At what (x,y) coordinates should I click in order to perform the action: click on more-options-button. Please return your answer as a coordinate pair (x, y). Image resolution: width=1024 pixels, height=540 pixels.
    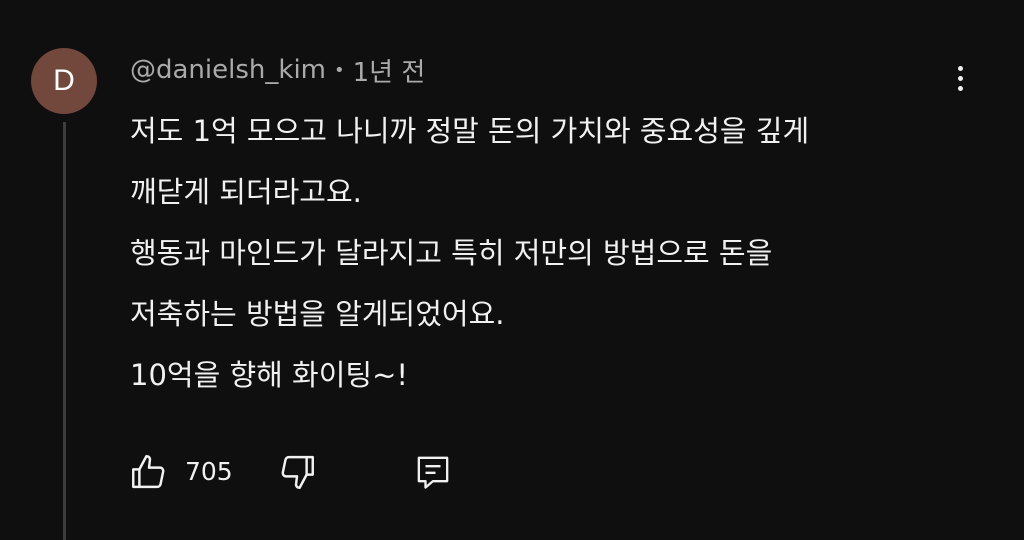
    Looking at the image, I should click on (960, 78).